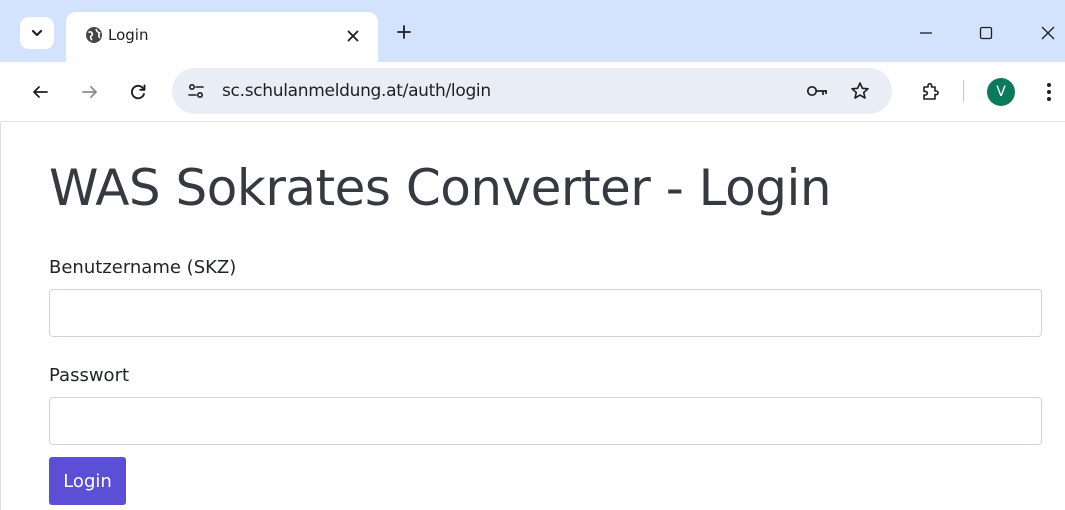  I want to click on profile-avatar-button: V, so click(1001, 92).